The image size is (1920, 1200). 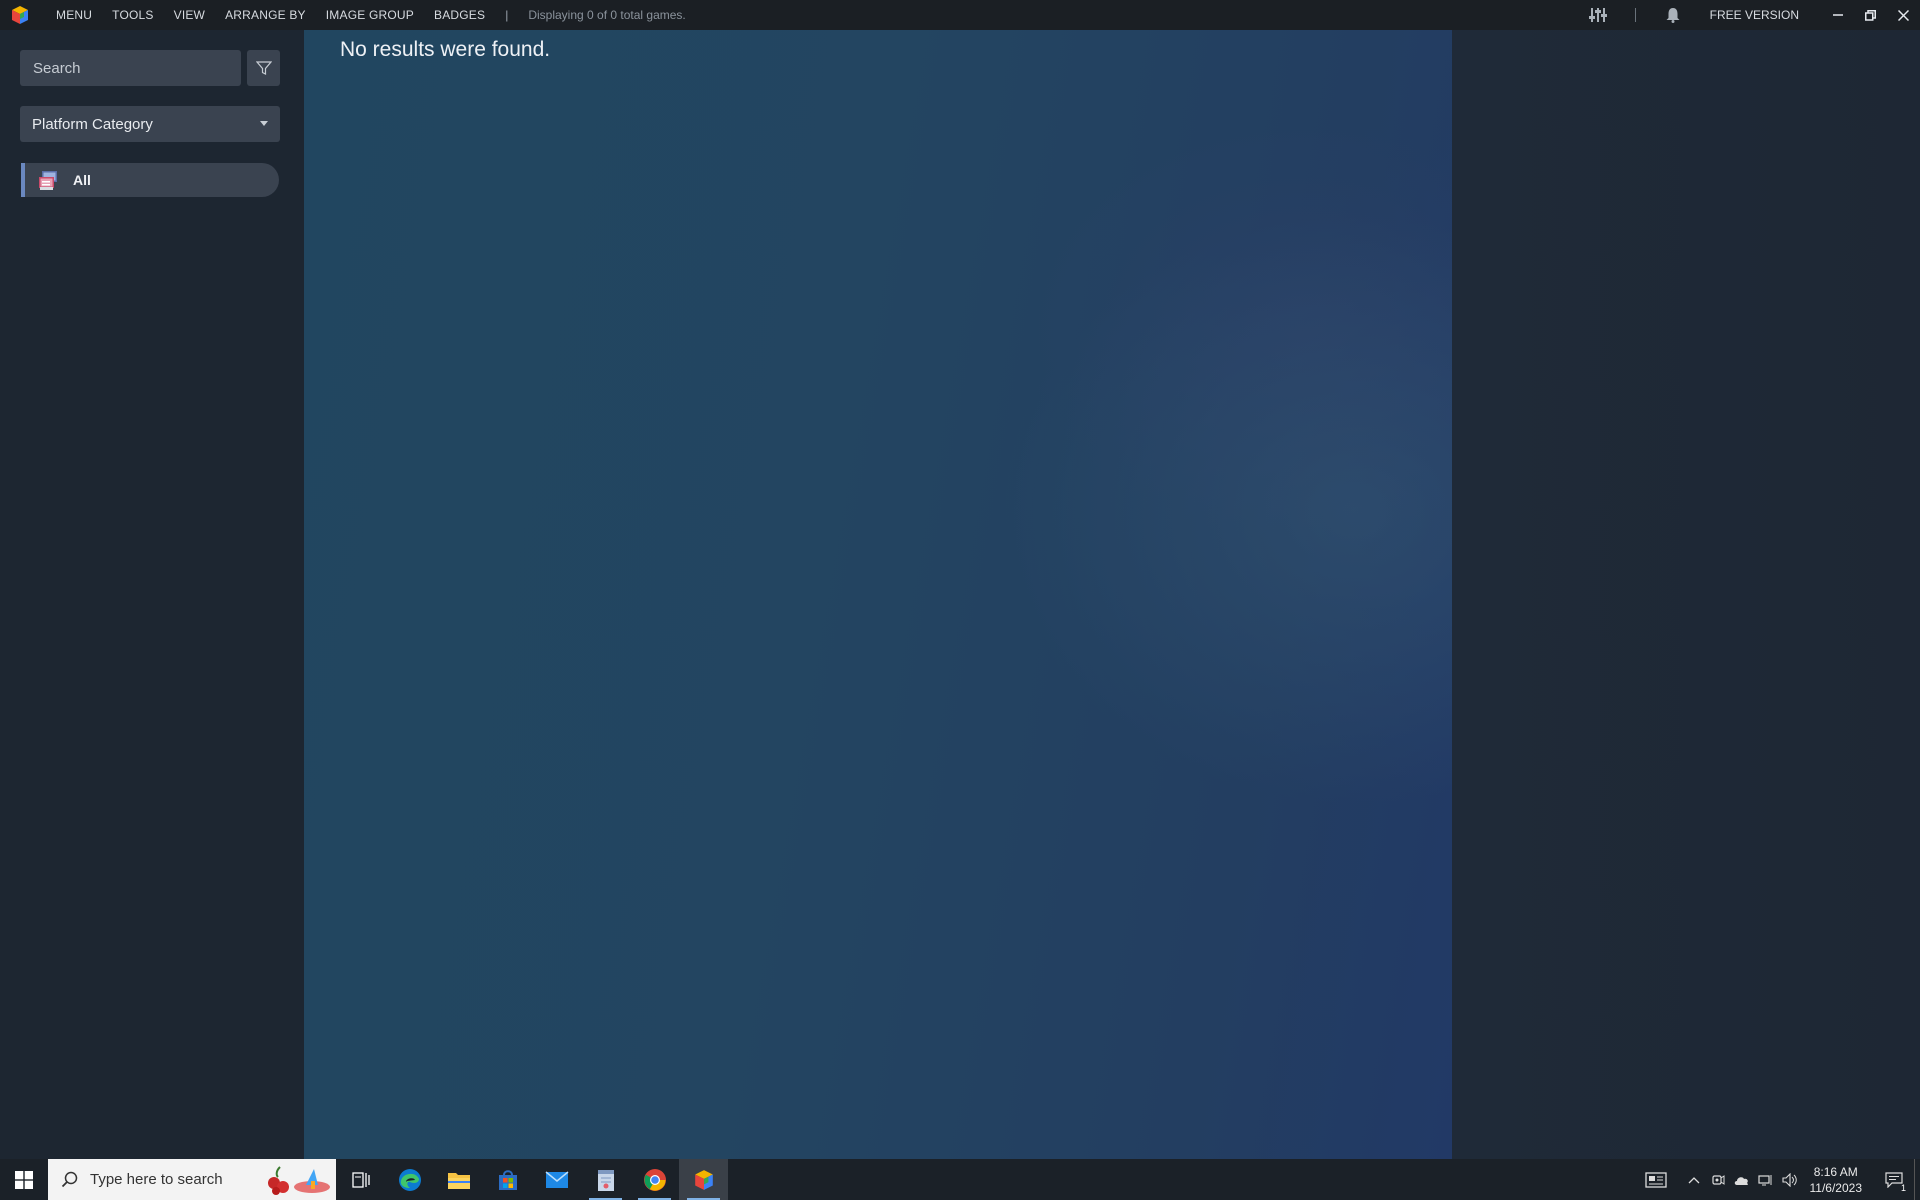 I want to click on title-bar-controls: FREE VERSION, so click(x=1751, y=15).